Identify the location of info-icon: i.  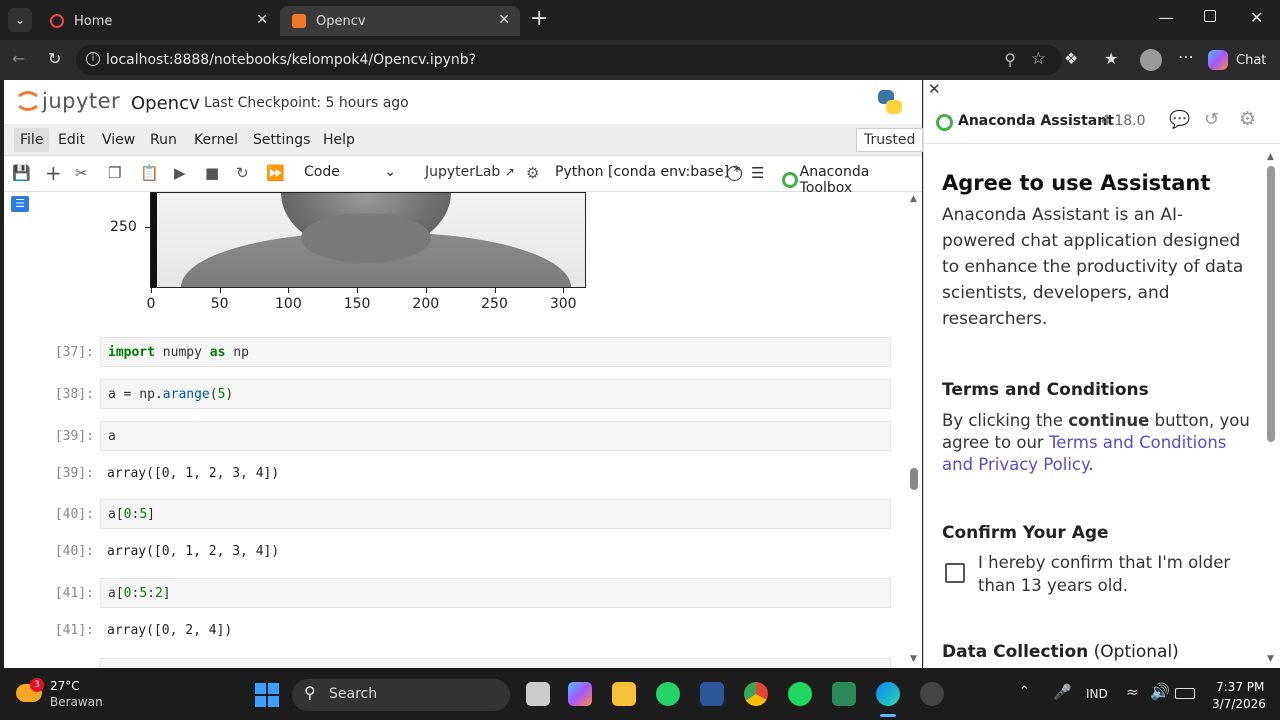
(93, 59).